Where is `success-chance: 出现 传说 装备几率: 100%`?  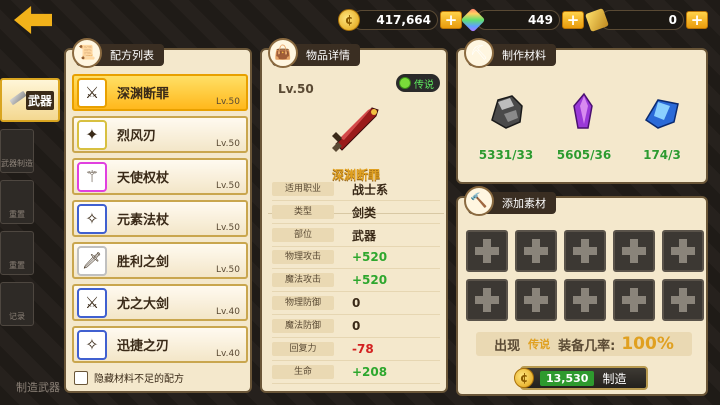
success-chance: 出现 传说 装备几率: 100% is located at coordinates (584, 344).